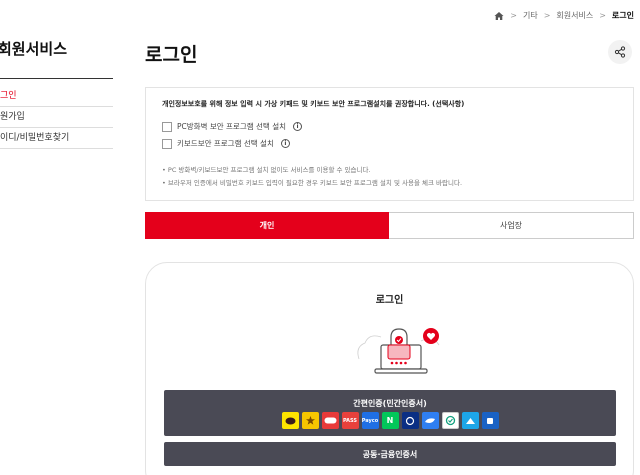 Image resolution: width=640 pixels, height=475 pixels. I want to click on breadcrumb-item-current: 로그인, so click(622, 15).